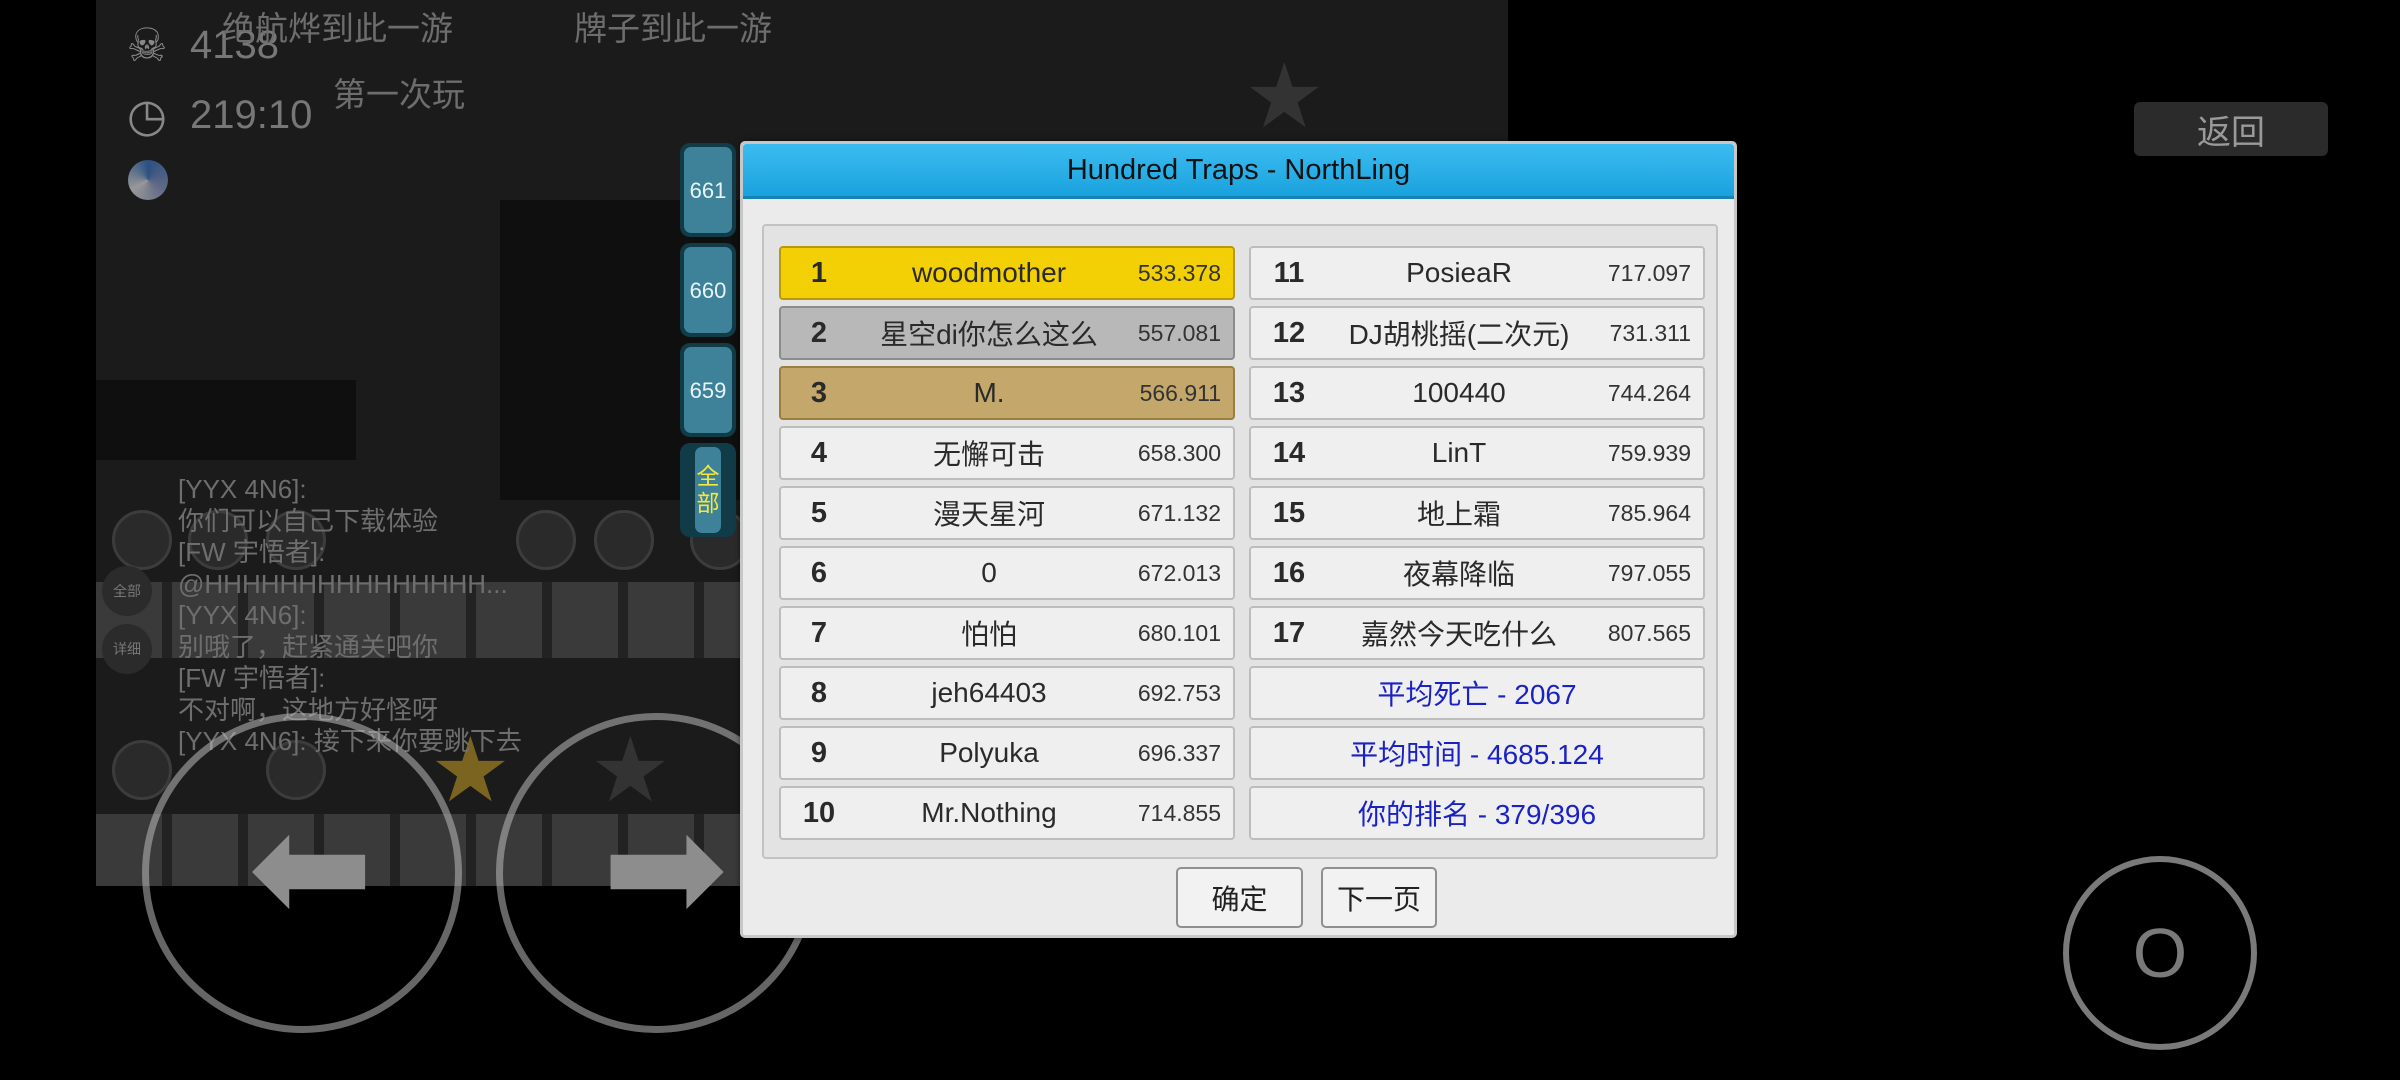 This screenshot has height=1080, width=2400. I want to click on player-name: 怕怕, so click(988, 634).